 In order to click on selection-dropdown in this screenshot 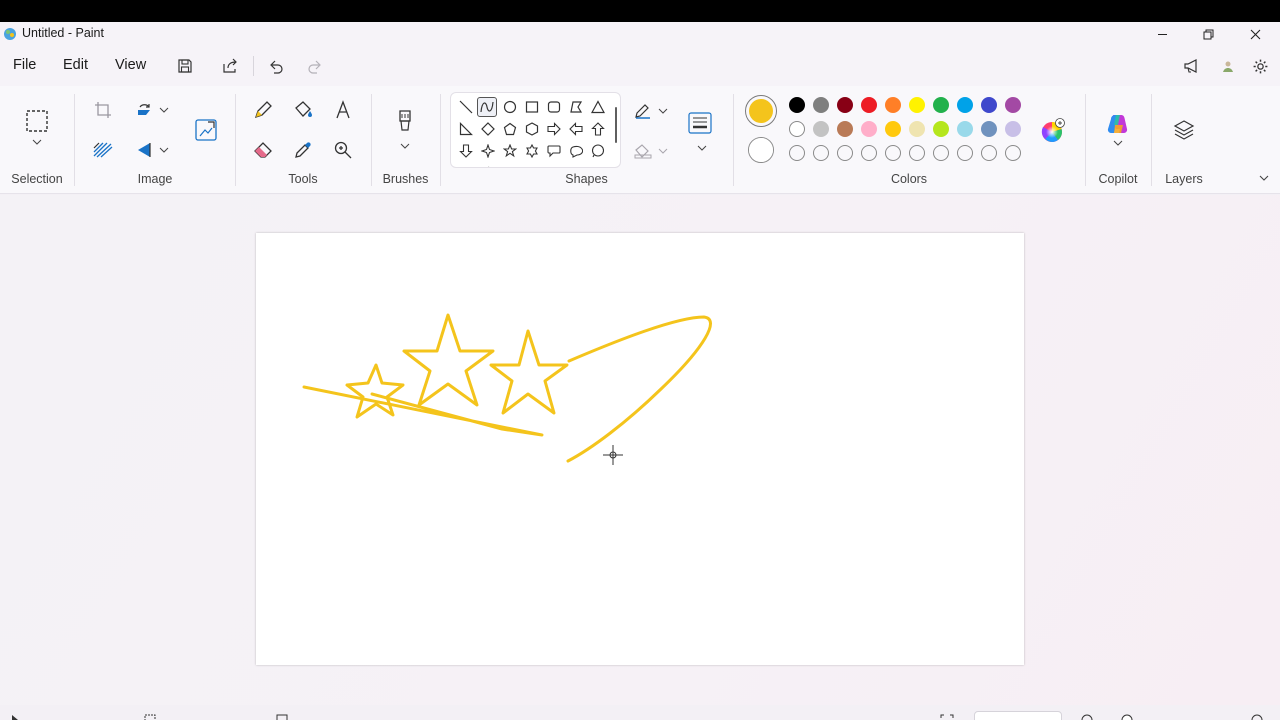, I will do `click(37, 142)`.